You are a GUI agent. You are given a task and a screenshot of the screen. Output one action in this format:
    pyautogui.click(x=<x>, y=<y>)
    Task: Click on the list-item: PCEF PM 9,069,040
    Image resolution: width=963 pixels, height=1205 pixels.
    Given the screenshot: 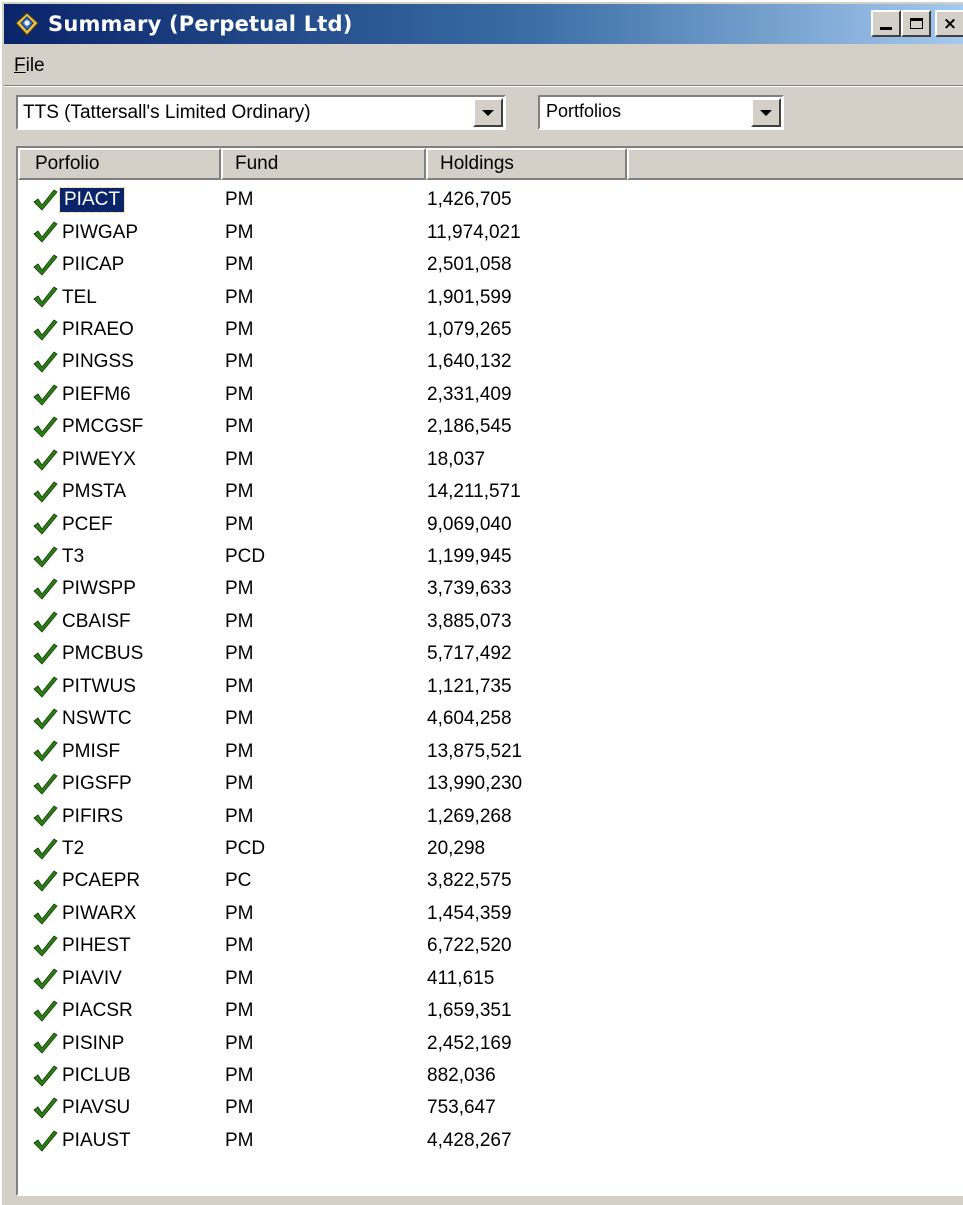 What is the action you would take?
    pyautogui.click(x=490, y=524)
    